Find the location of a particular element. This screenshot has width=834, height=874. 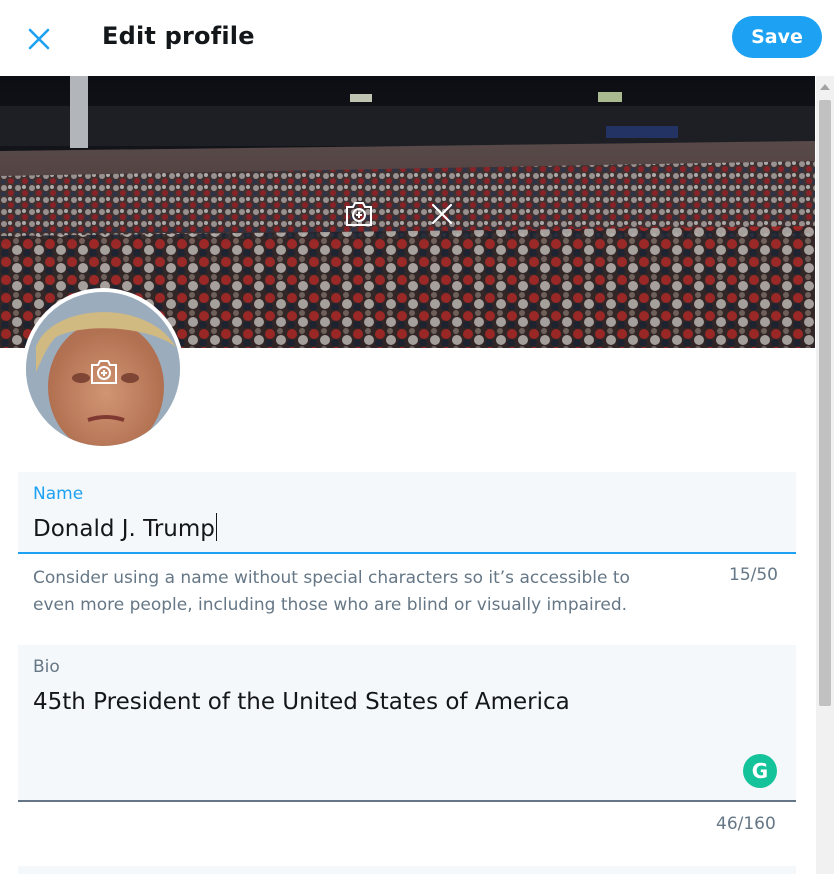

close-button is located at coordinates (39, 39).